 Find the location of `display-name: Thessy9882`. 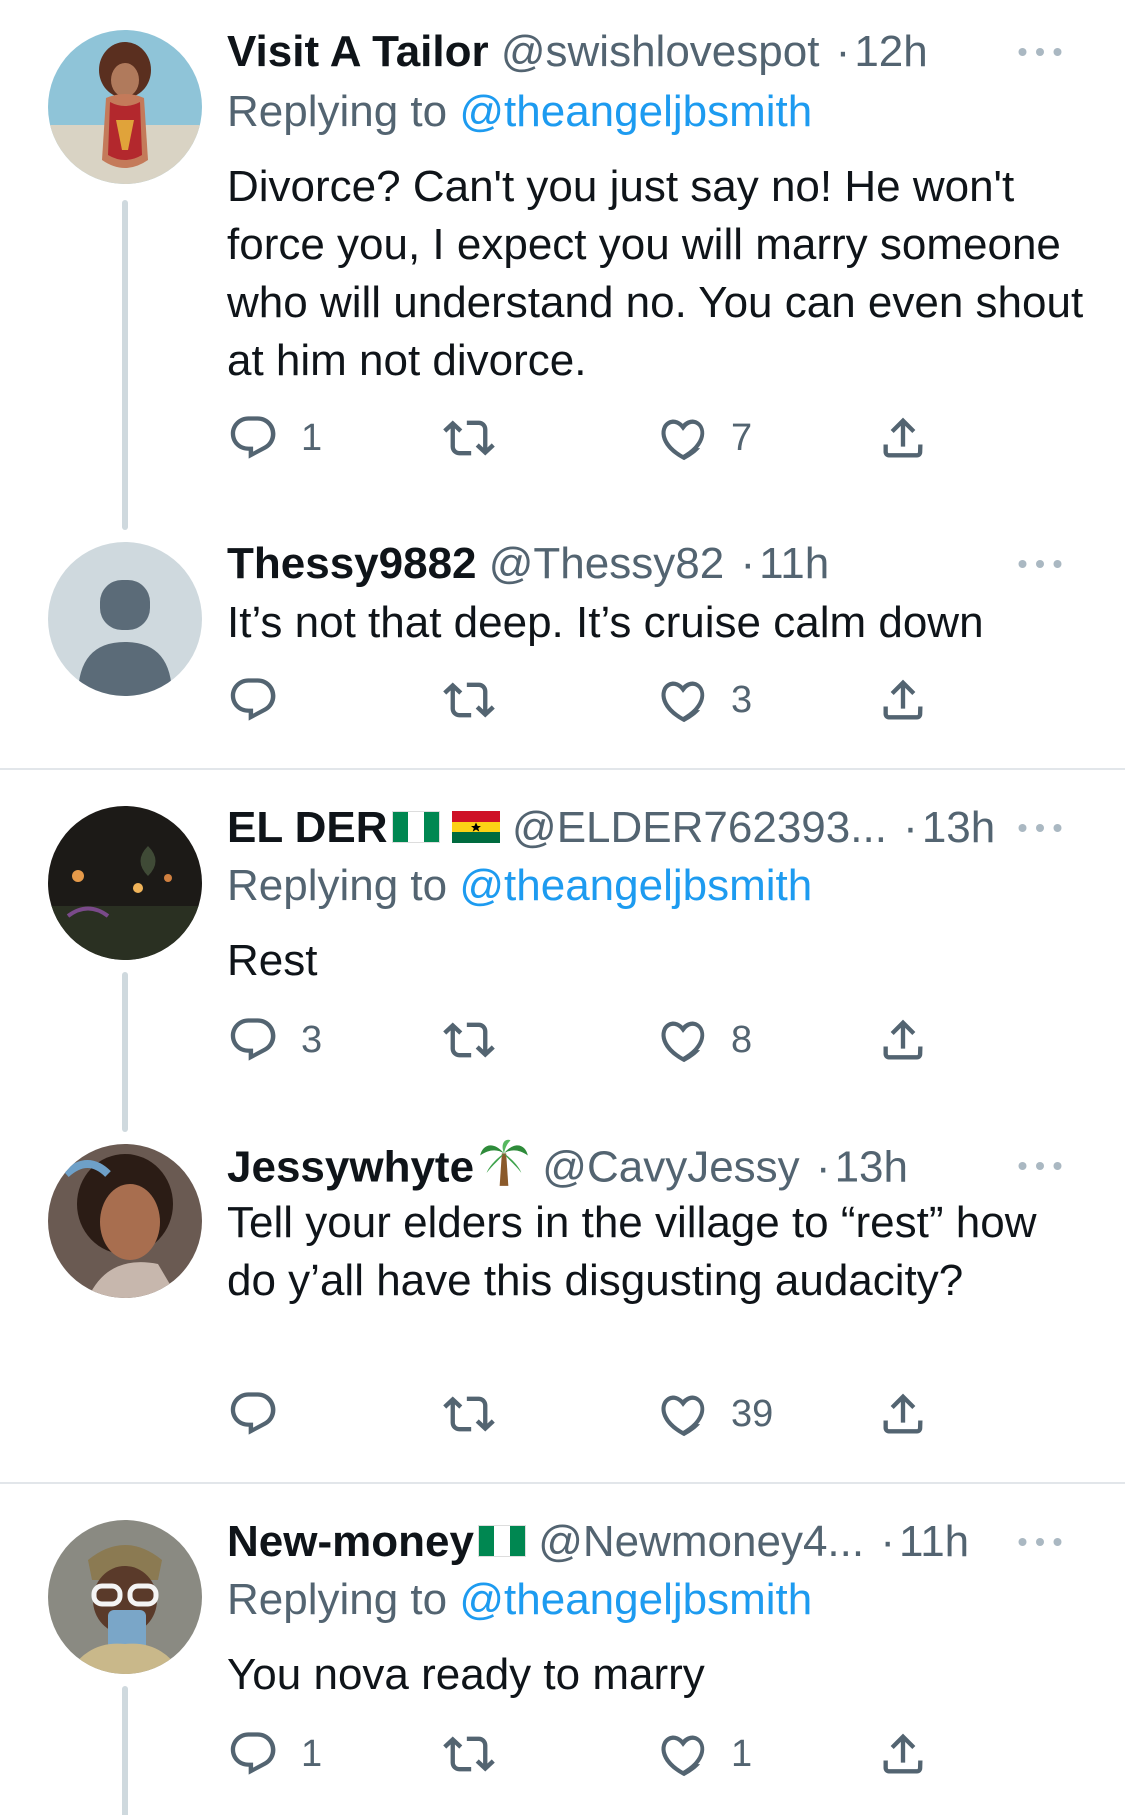

display-name: Thessy9882 is located at coordinates (352, 563).